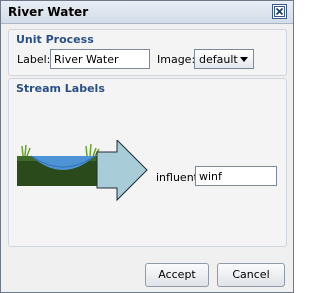  I want to click on label-caption: Label:, so click(34, 59).